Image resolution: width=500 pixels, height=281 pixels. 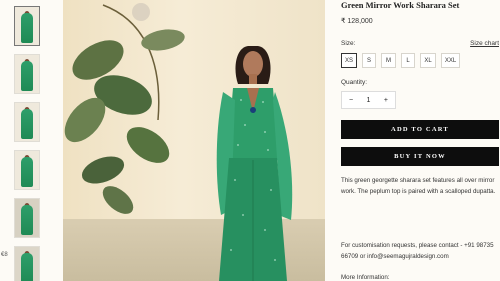 What do you see at coordinates (349, 60) in the screenshot?
I see `size-option-xs: XS` at bounding box center [349, 60].